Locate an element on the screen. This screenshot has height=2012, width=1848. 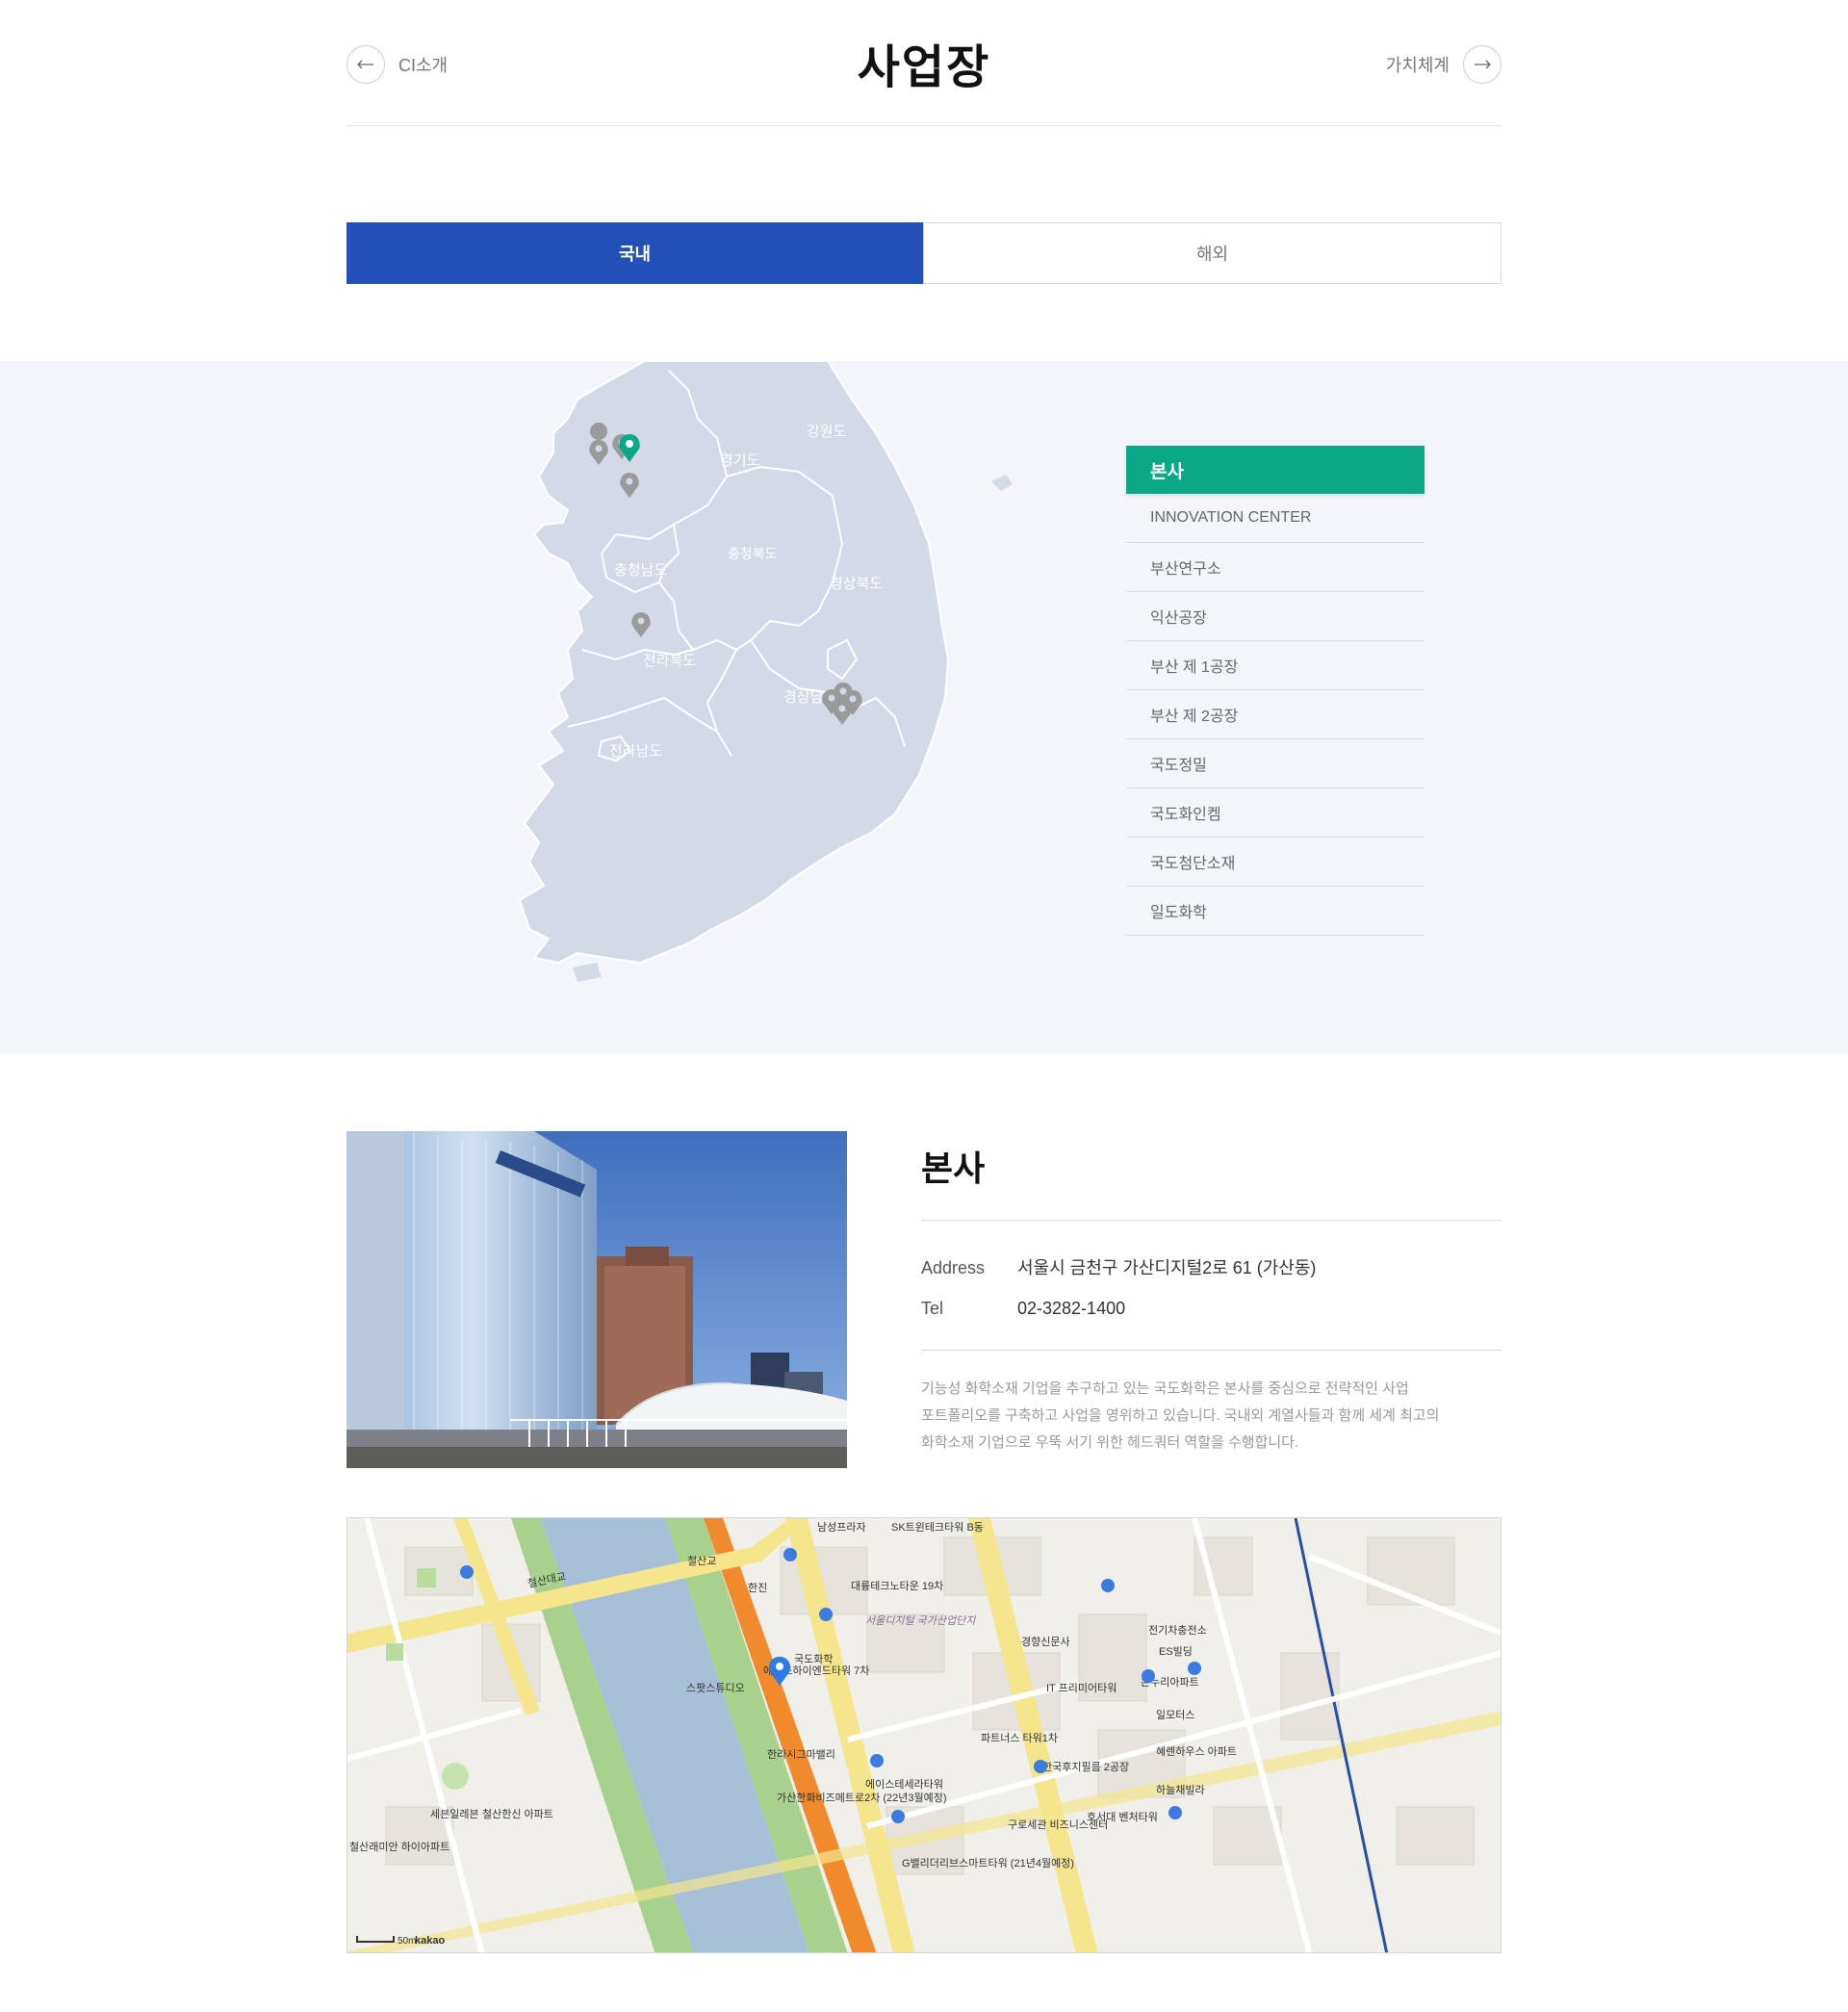
map-label: IT 프리미어타워 is located at coordinates (1081, 1688).